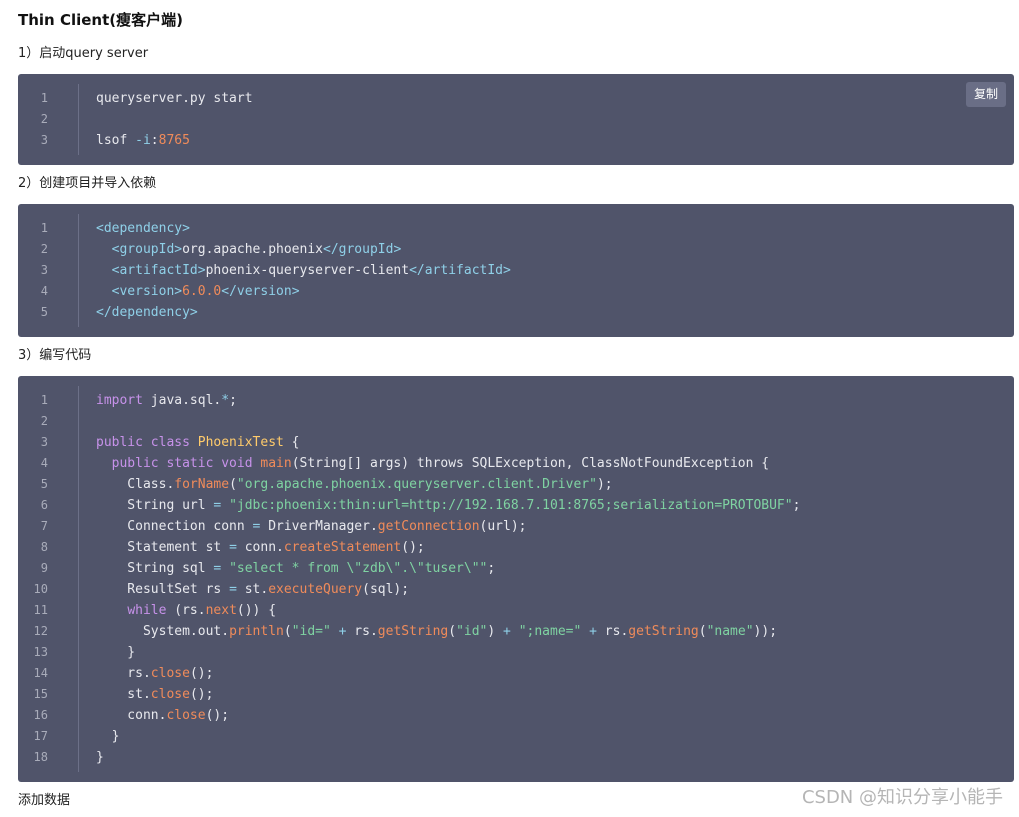  Describe the element at coordinates (604, 484) in the screenshot. I see `code-token-plain: );` at that location.